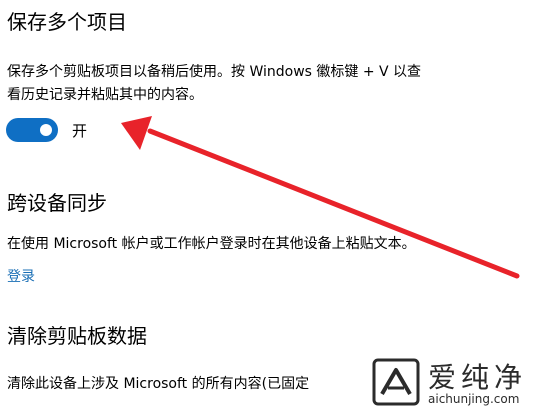  Describe the element at coordinates (396, 382) in the screenshot. I see `aichunjing-logo-icon` at that location.